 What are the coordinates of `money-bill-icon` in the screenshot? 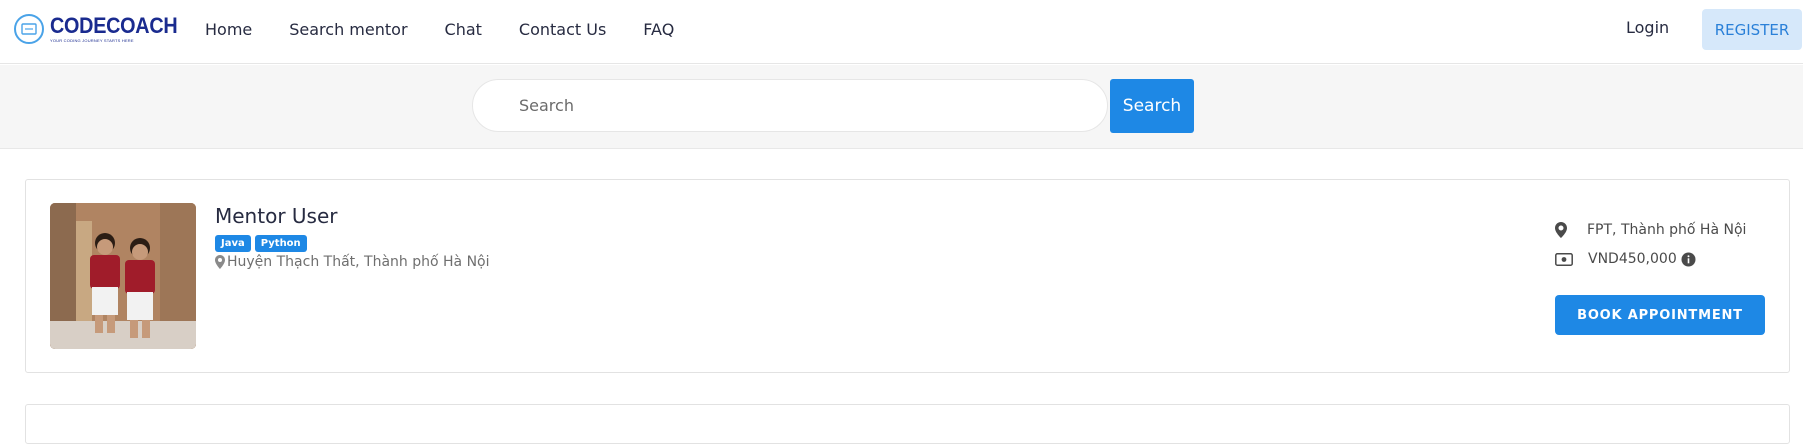 It's located at (1564, 259).